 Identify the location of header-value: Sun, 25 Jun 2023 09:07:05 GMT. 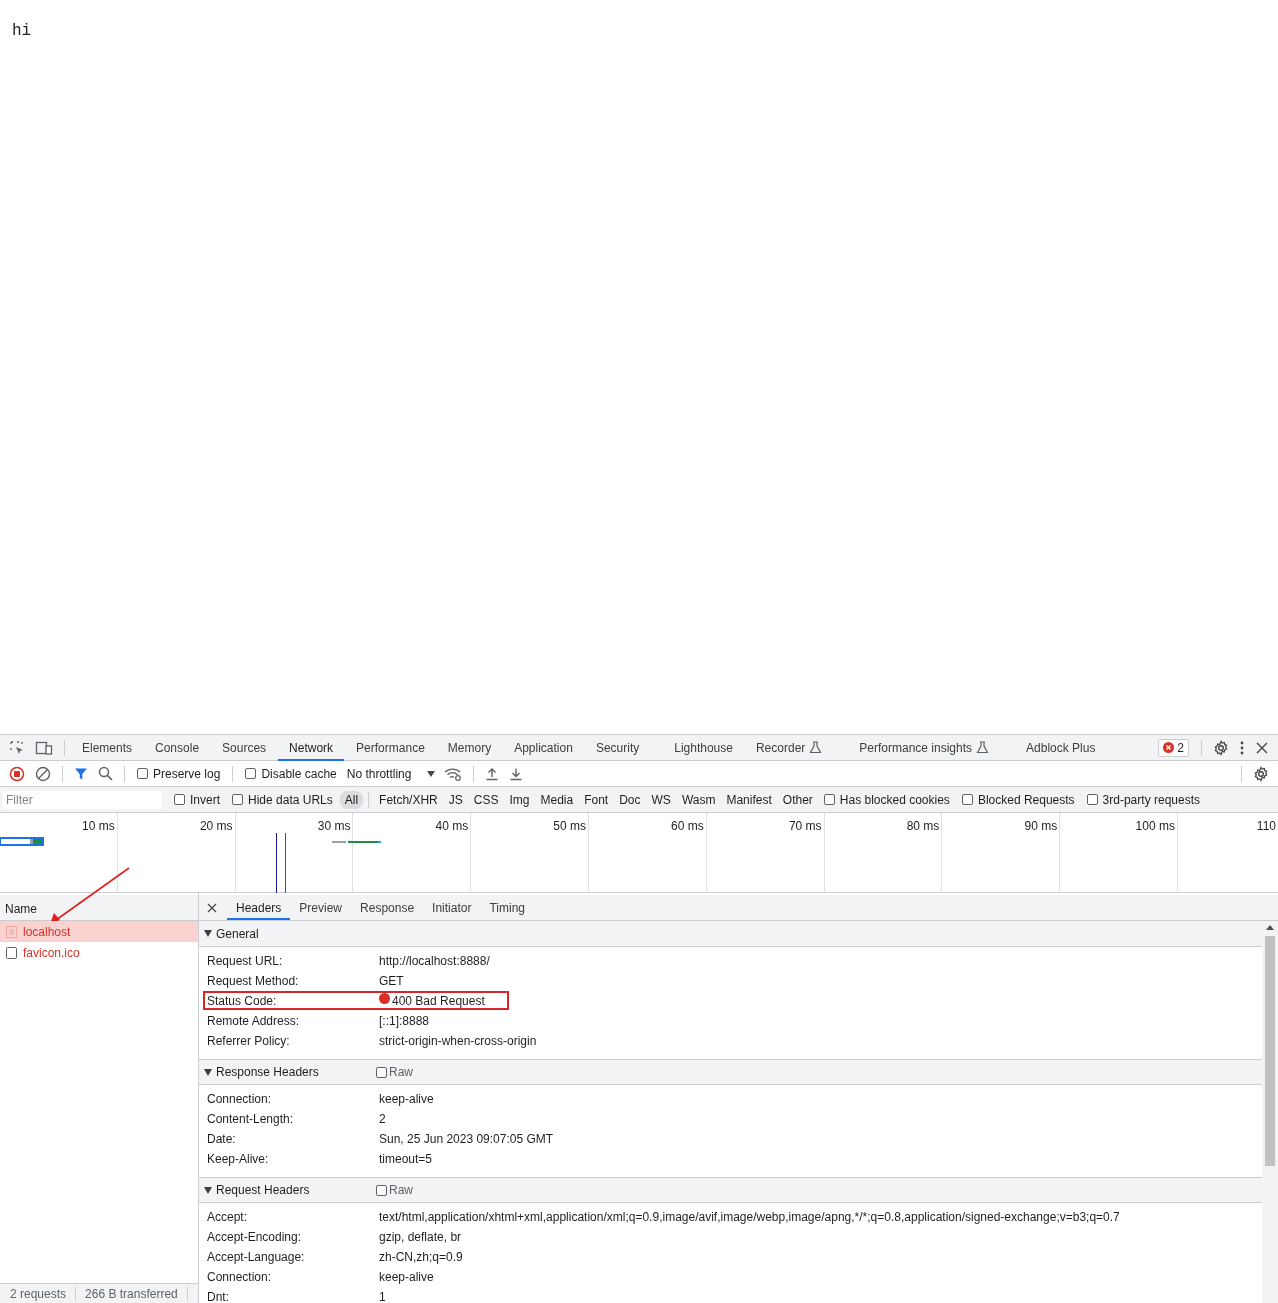
(466, 1139).